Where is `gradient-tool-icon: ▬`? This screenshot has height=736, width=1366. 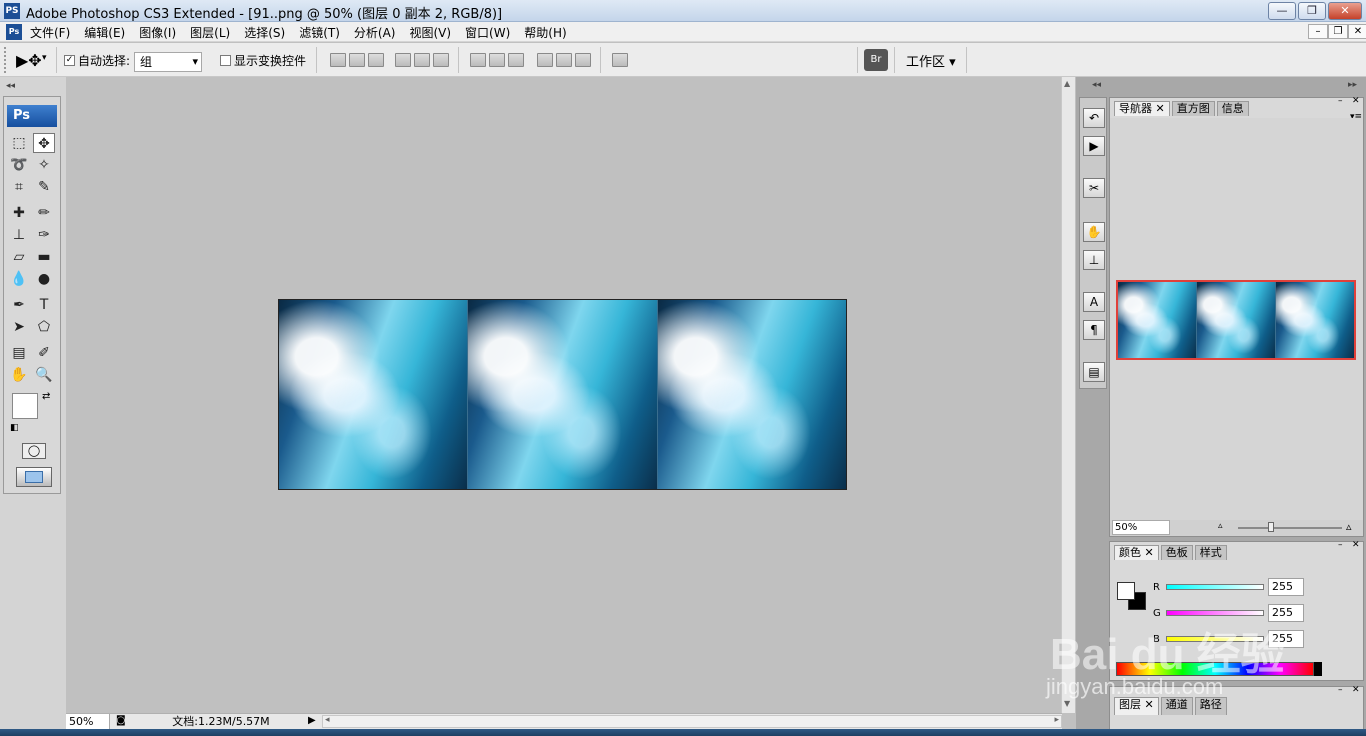
gradient-tool-icon: ▬ is located at coordinates (44, 257).